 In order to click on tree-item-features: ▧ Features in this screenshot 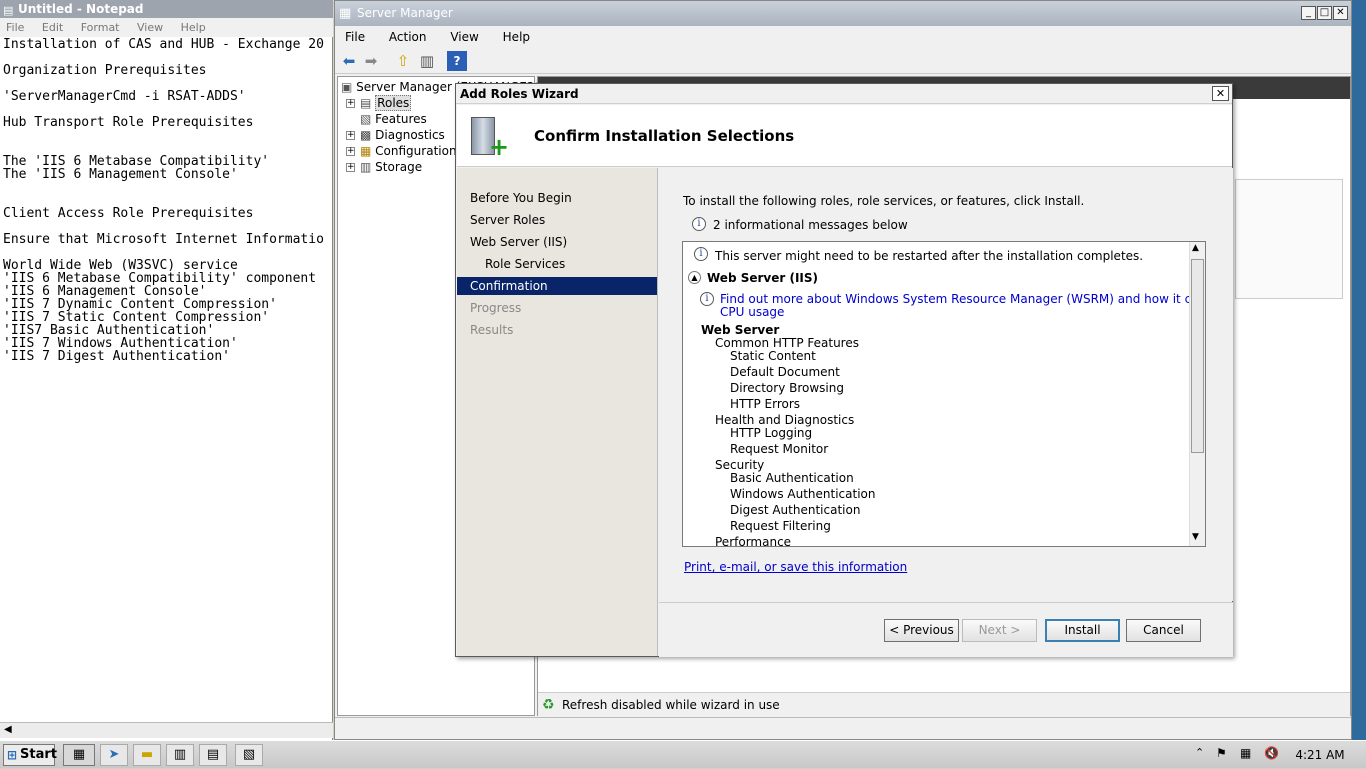, I will do `click(393, 119)`.